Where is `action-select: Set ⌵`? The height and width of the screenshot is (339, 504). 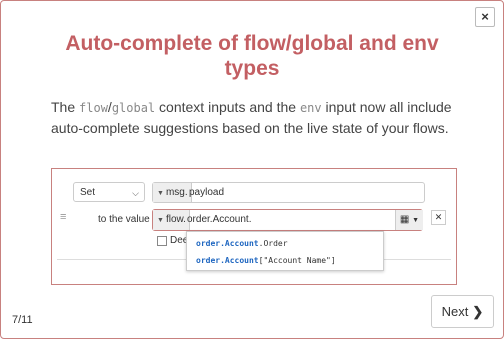
action-select: Set ⌵ is located at coordinates (109, 192).